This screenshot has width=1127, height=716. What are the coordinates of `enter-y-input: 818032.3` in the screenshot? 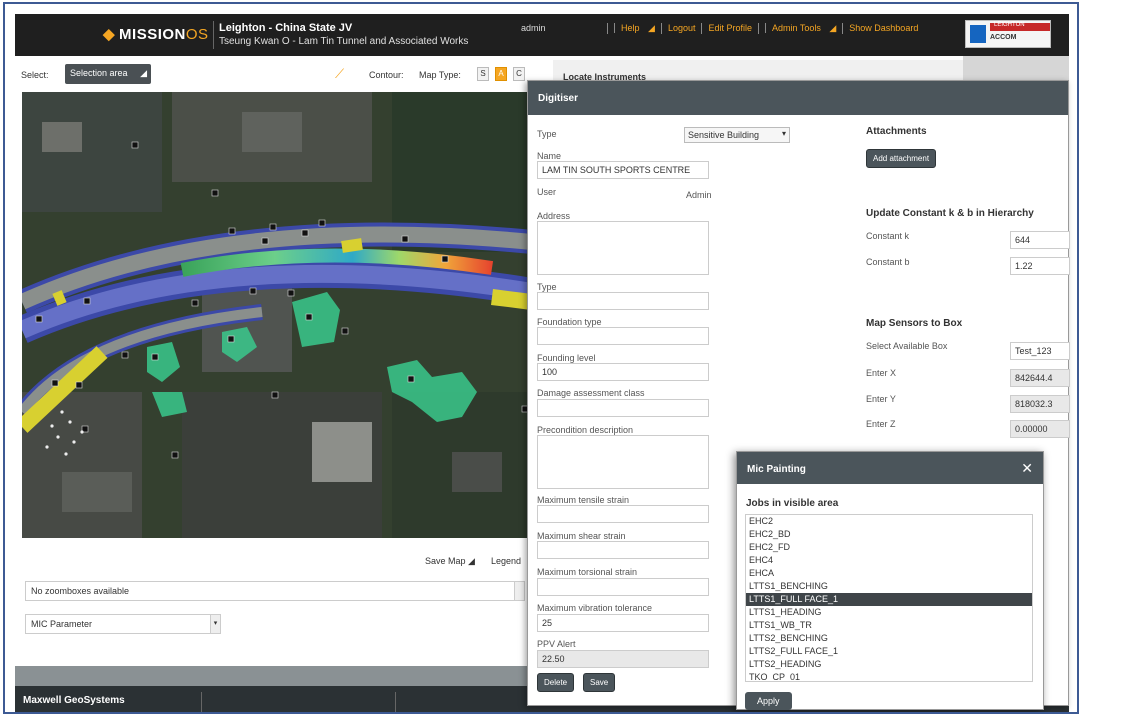 It's located at (1040, 404).